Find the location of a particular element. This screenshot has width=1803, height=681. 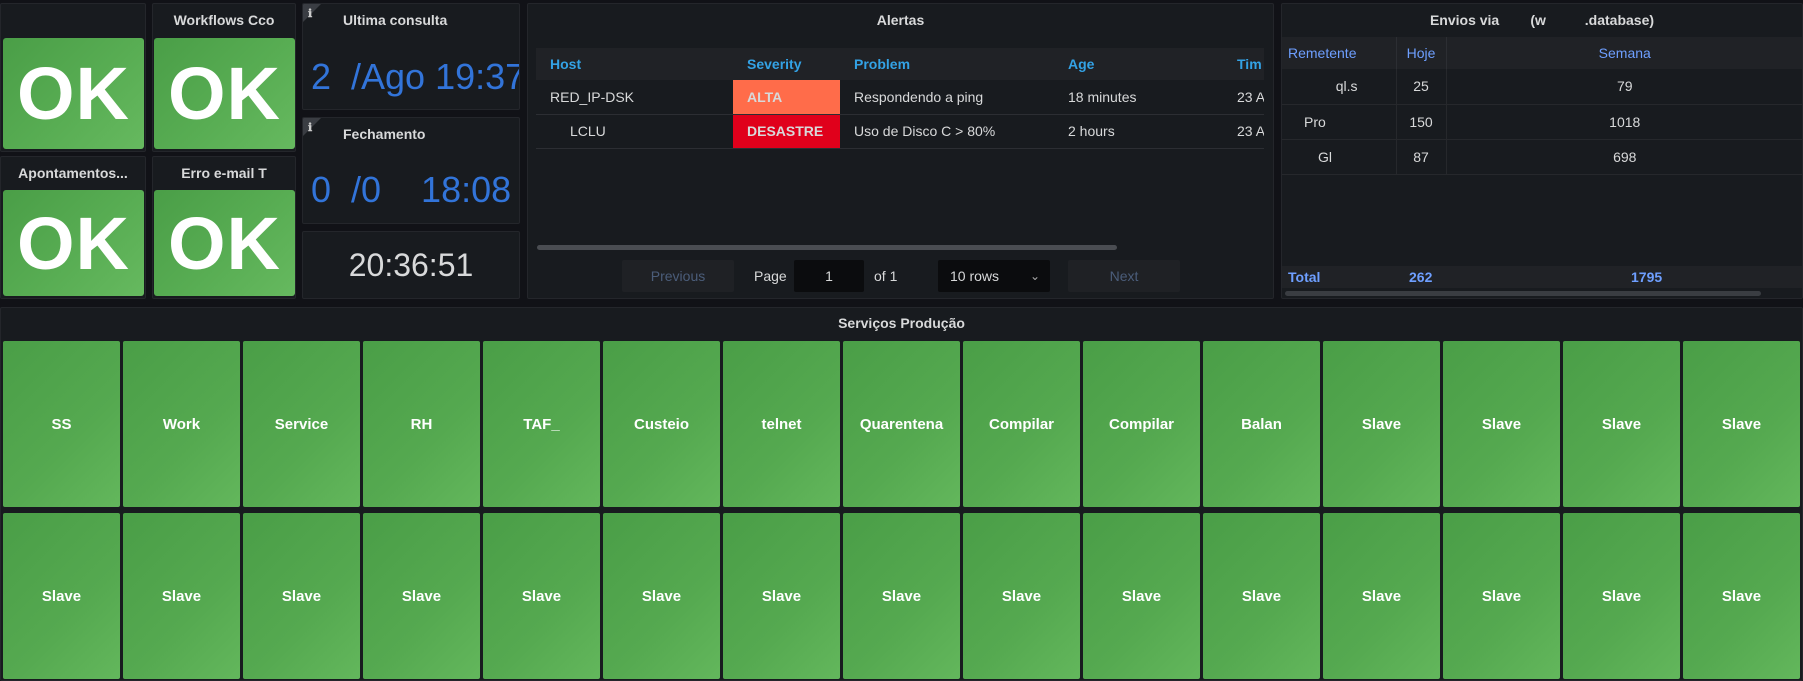

panel-title: Ultima consulta is located at coordinates (395, 20).